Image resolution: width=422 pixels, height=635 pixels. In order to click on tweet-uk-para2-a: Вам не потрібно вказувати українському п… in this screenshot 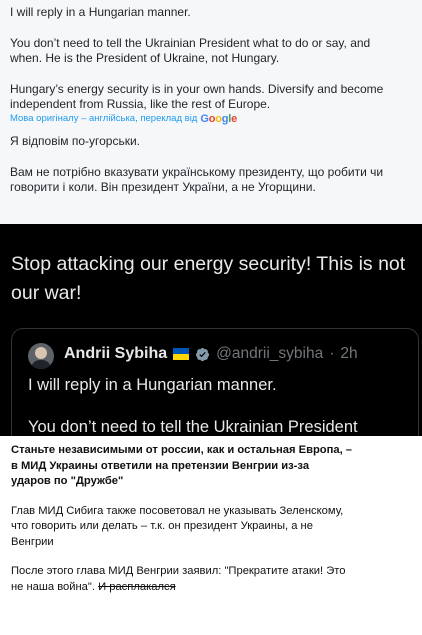, I will do `click(197, 172)`.